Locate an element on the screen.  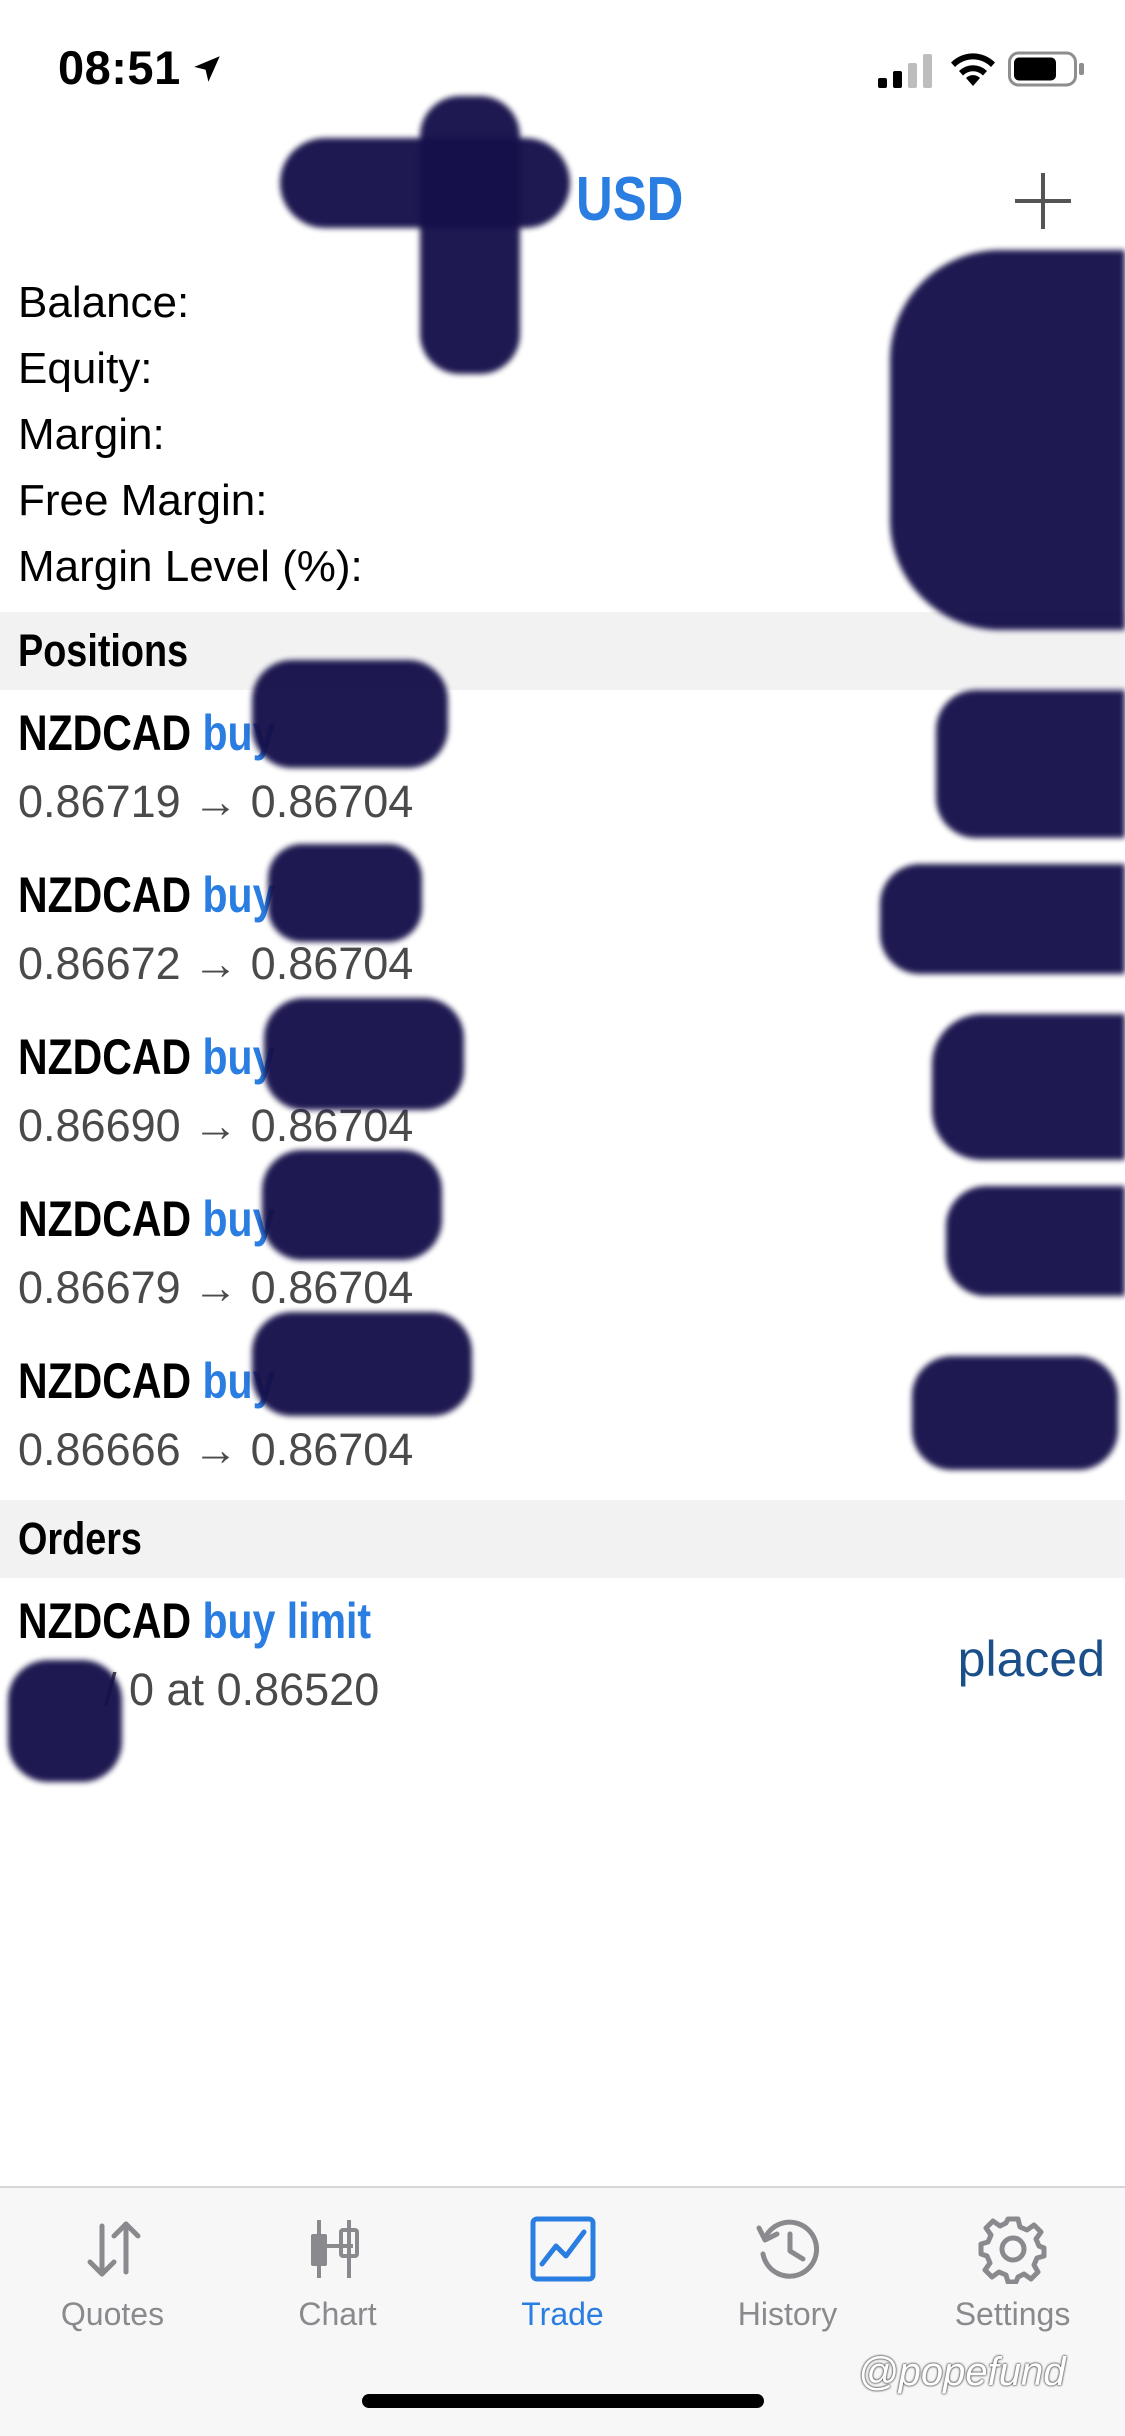
add-order-button is located at coordinates (1043, 201).